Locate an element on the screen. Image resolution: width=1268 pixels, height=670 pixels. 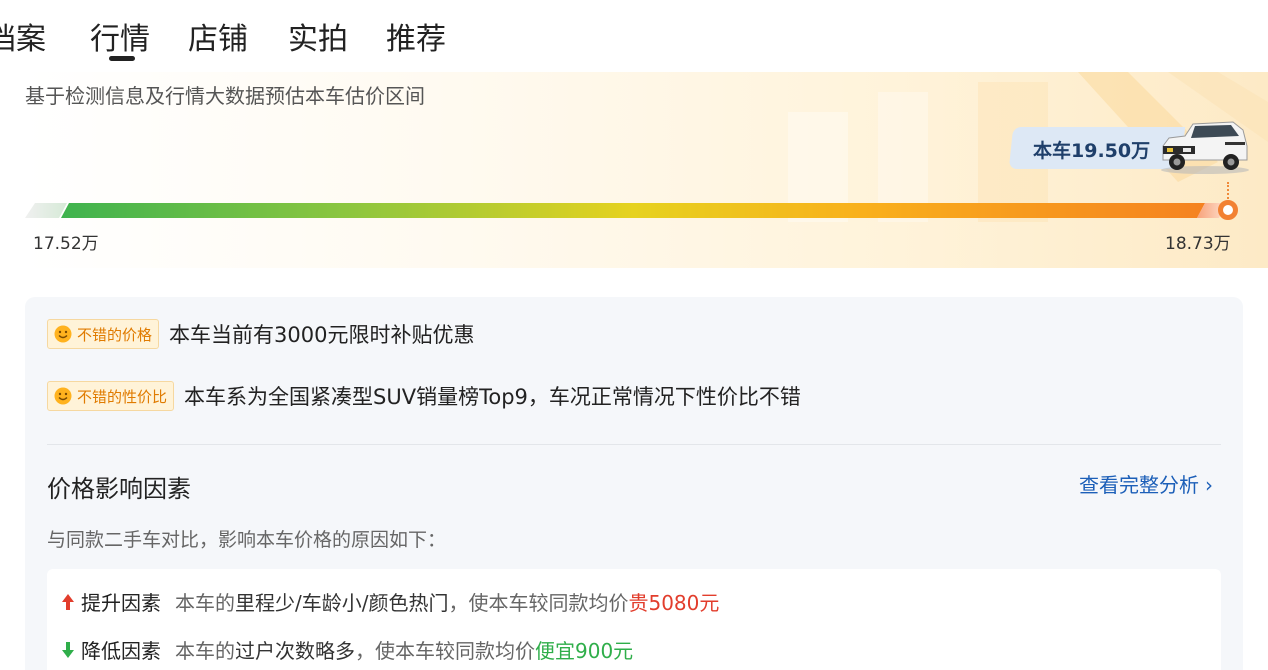
view-full-analysis-link: 查看完整分析 › is located at coordinates (1146, 483).